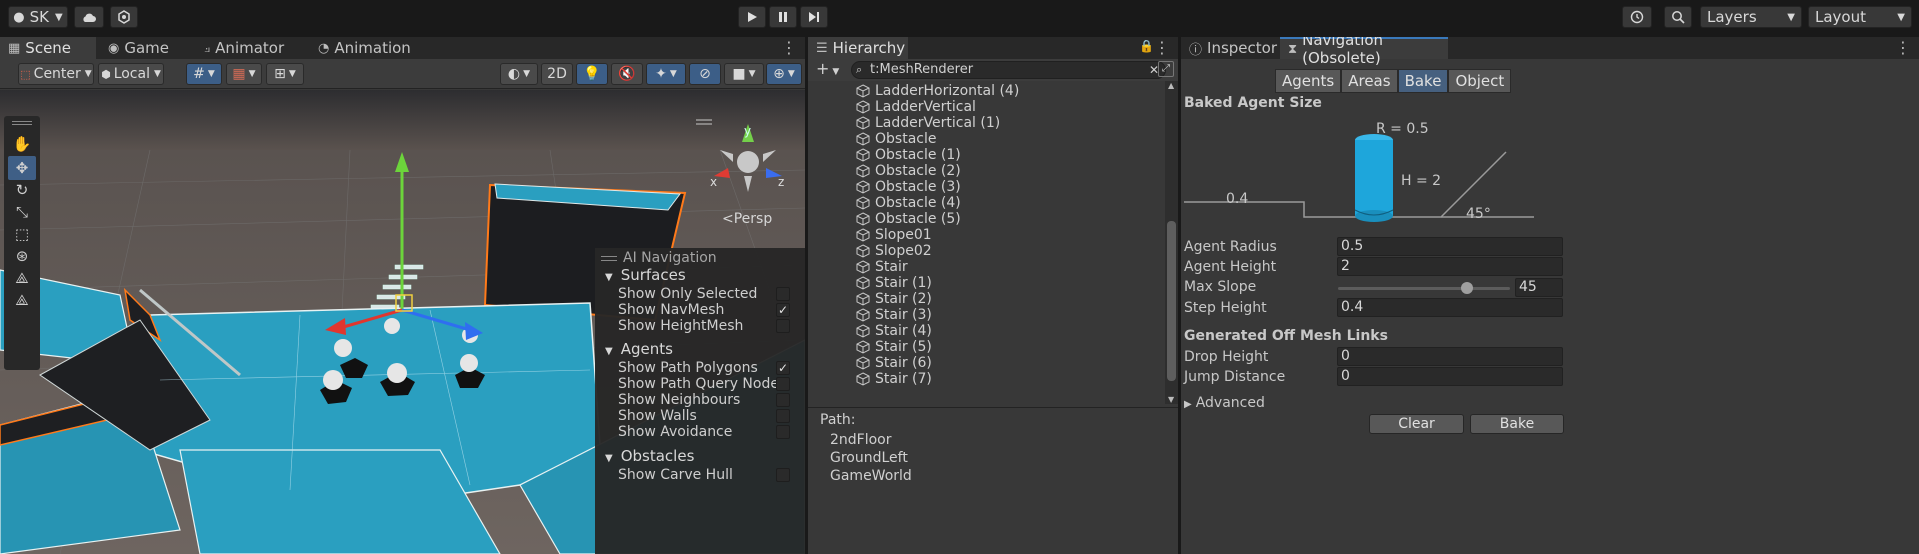  Describe the element at coordinates (708, 400) in the screenshot. I see `option-show-neighbours: Show Neighbours` at that location.